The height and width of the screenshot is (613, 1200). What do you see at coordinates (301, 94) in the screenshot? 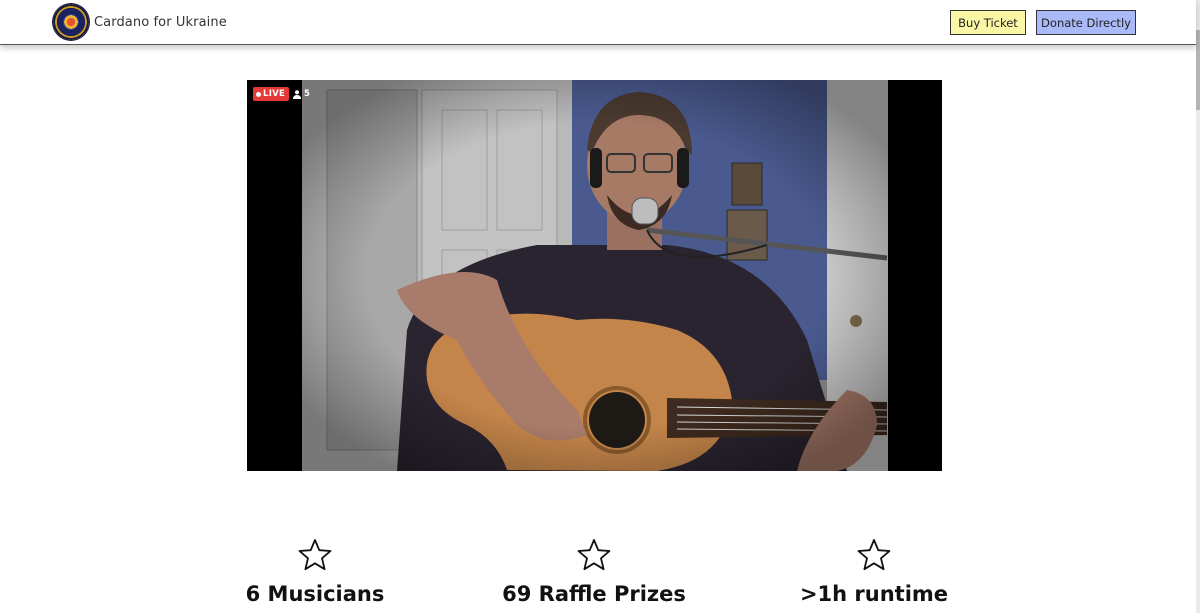
I see `viewer-count: 5` at bounding box center [301, 94].